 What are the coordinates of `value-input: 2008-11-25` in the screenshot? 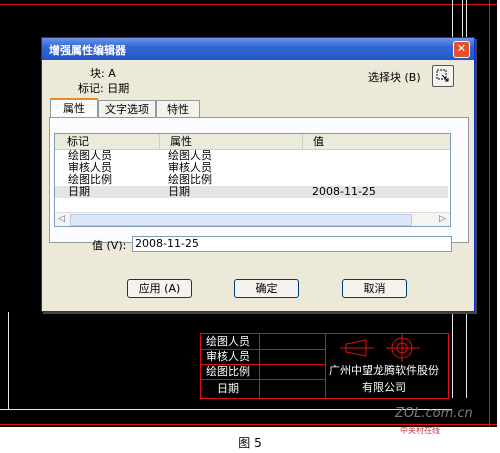 It's located at (292, 244).